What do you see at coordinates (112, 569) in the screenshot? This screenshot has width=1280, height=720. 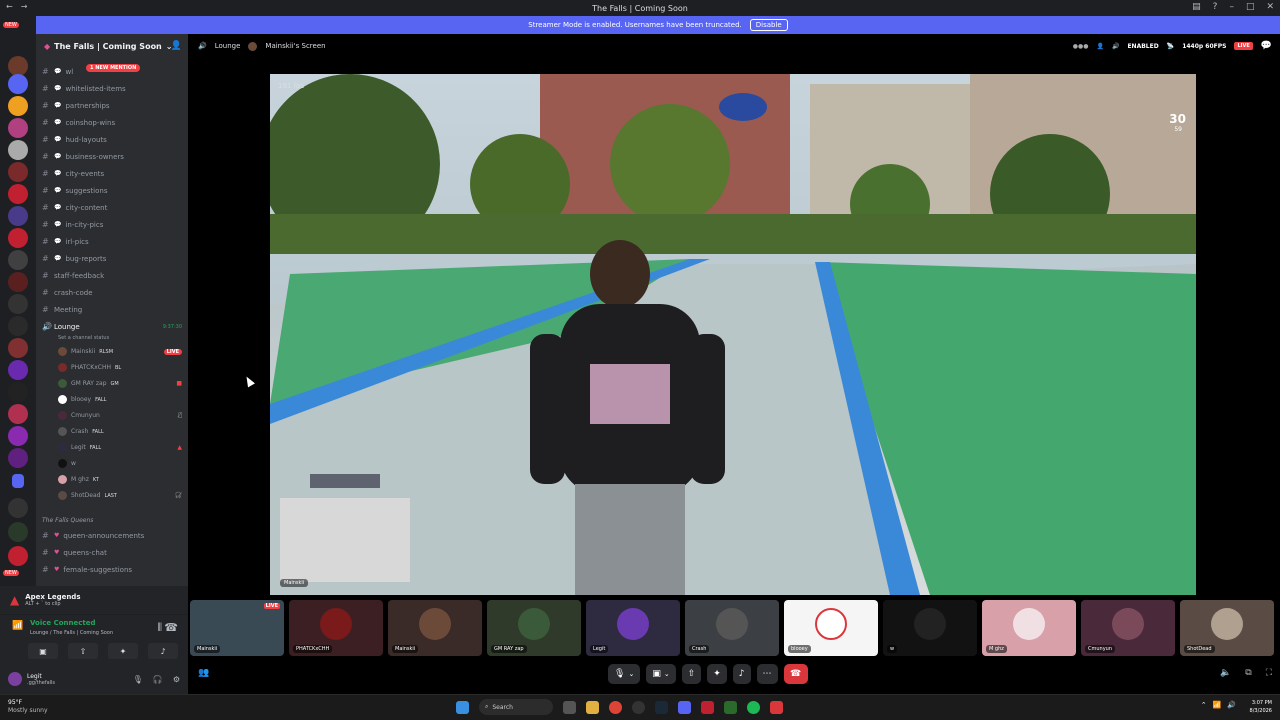 I see `channel-item: # ♥ female-suggestions` at bounding box center [112, 569].